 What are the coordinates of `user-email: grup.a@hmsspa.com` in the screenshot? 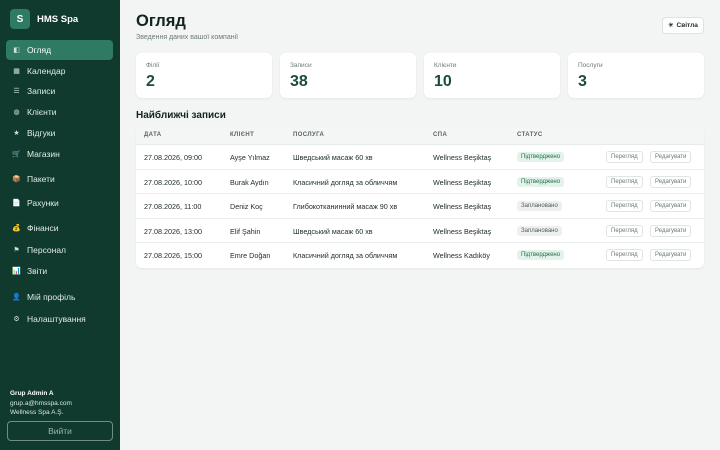 It's located at (41, 403).